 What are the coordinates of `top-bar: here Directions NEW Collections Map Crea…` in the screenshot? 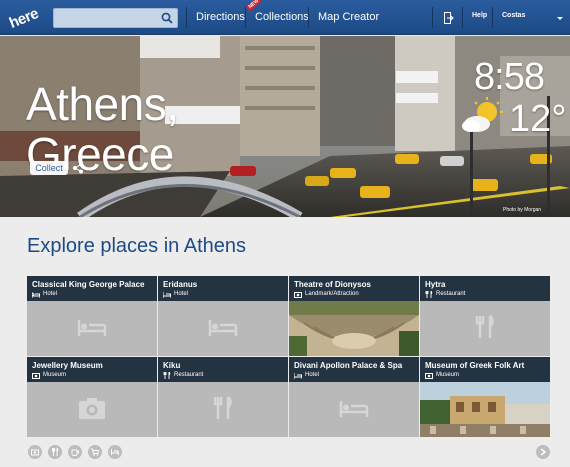 It's located at (285, 17).